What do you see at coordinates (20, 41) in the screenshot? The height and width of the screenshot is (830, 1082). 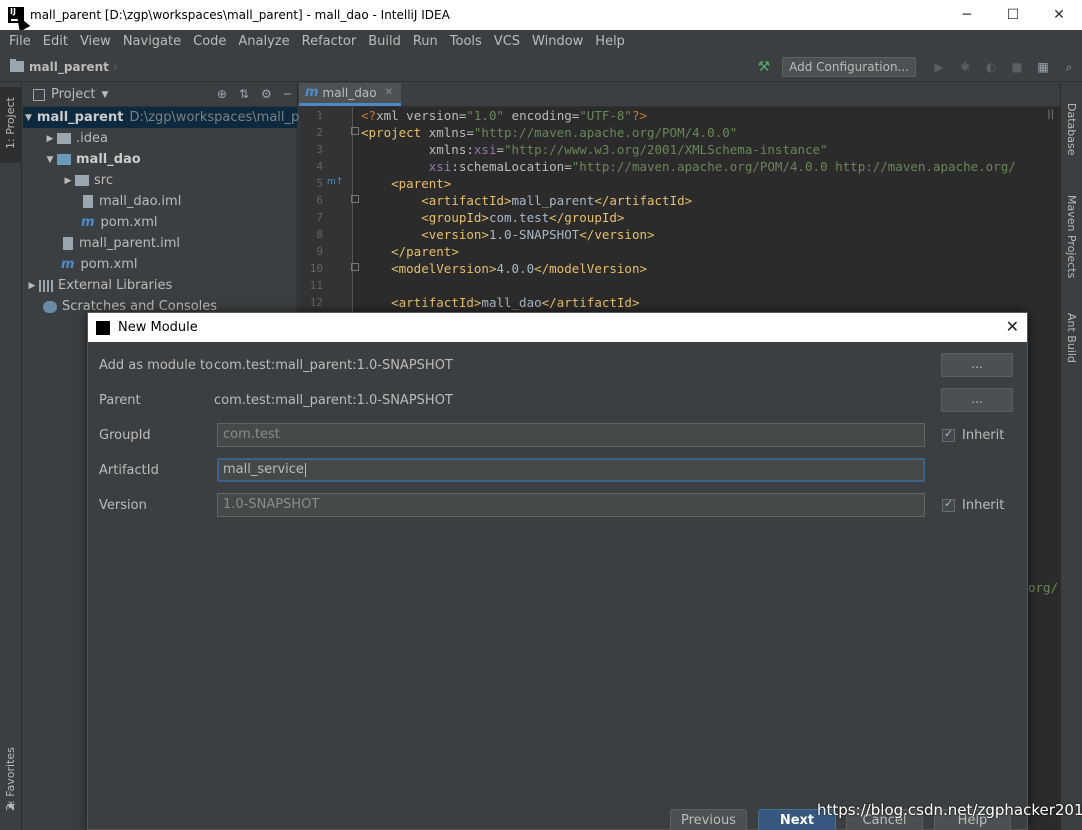 I see `menu-file: File` at bounding box center [20, 41].